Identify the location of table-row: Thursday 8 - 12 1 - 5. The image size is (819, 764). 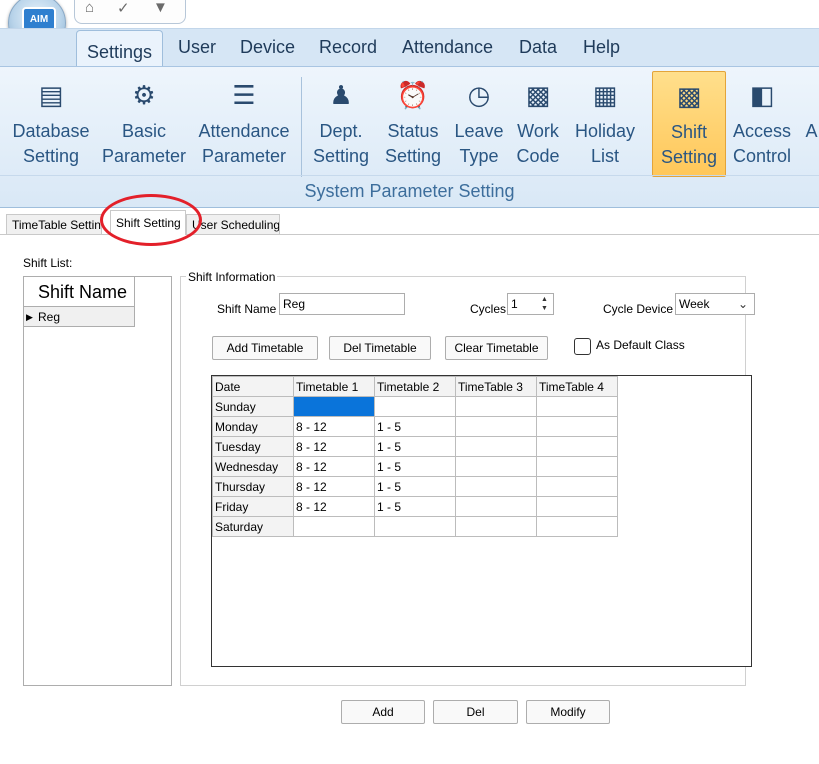
(415, 486).